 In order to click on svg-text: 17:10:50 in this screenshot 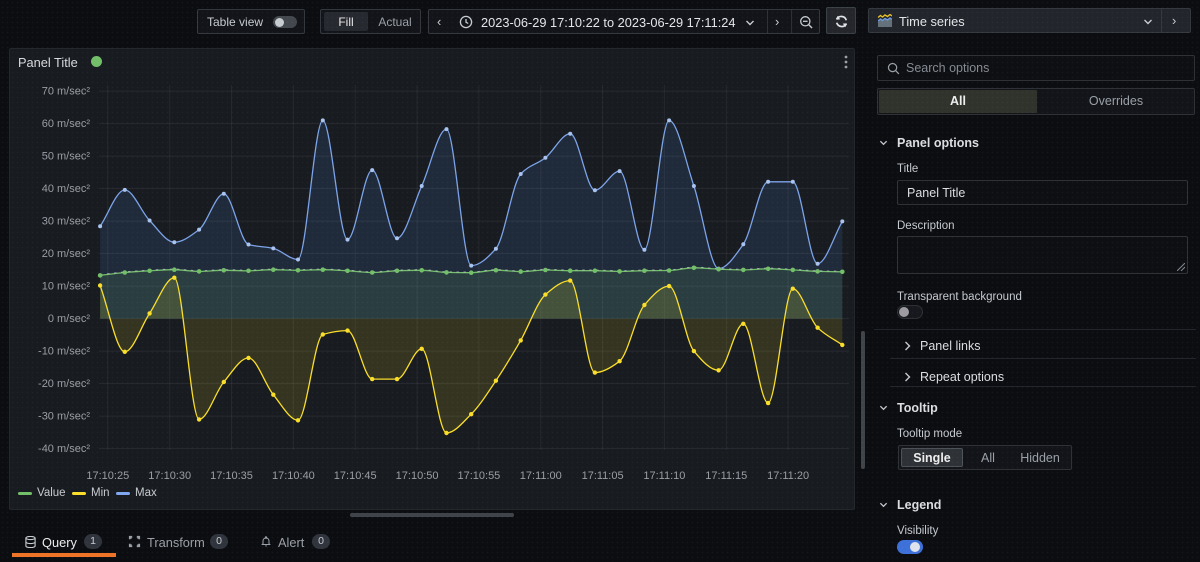, I will do `click(417, 476)`.